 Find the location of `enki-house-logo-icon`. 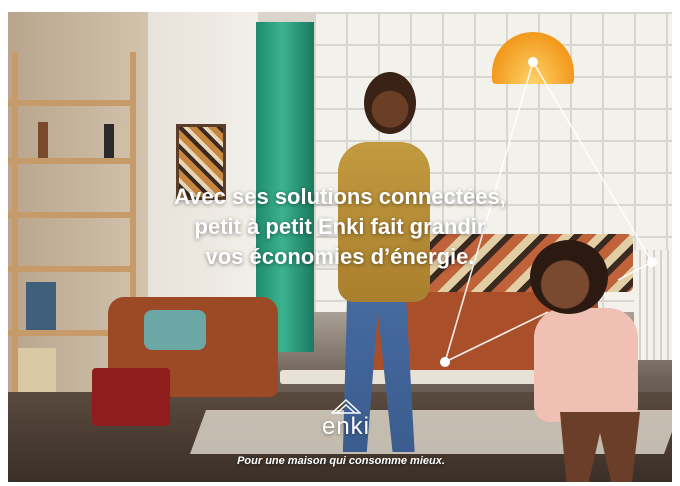

enki-house-logo-icon is located at coordinates (346, 406).